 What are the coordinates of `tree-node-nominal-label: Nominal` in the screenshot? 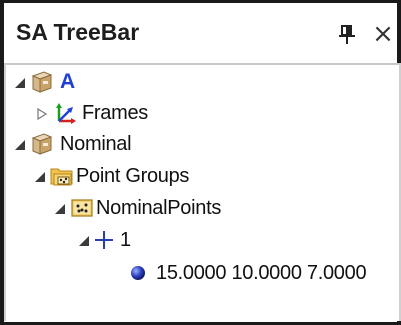 It's located at (96, 143).